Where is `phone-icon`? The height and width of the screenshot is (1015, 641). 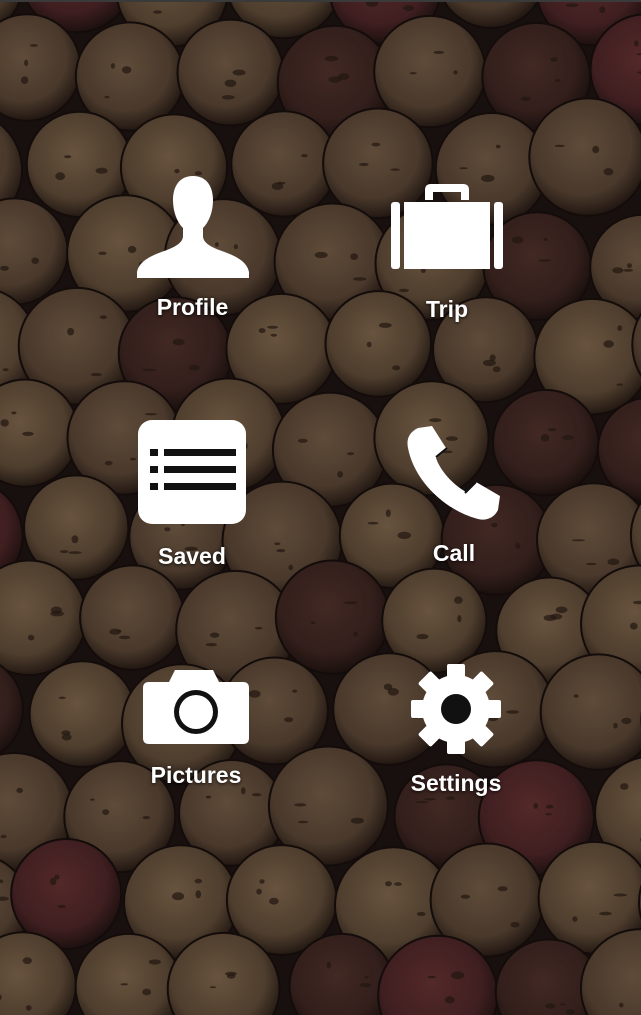
phone-icon is located at coordinates (453, 473).